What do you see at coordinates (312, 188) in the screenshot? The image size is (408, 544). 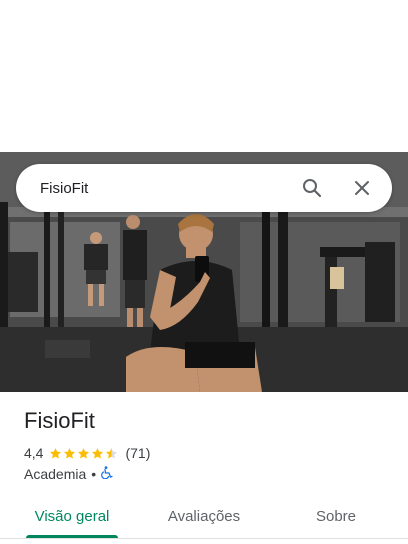 I see `search-icon` at bounding box center [312, 188].